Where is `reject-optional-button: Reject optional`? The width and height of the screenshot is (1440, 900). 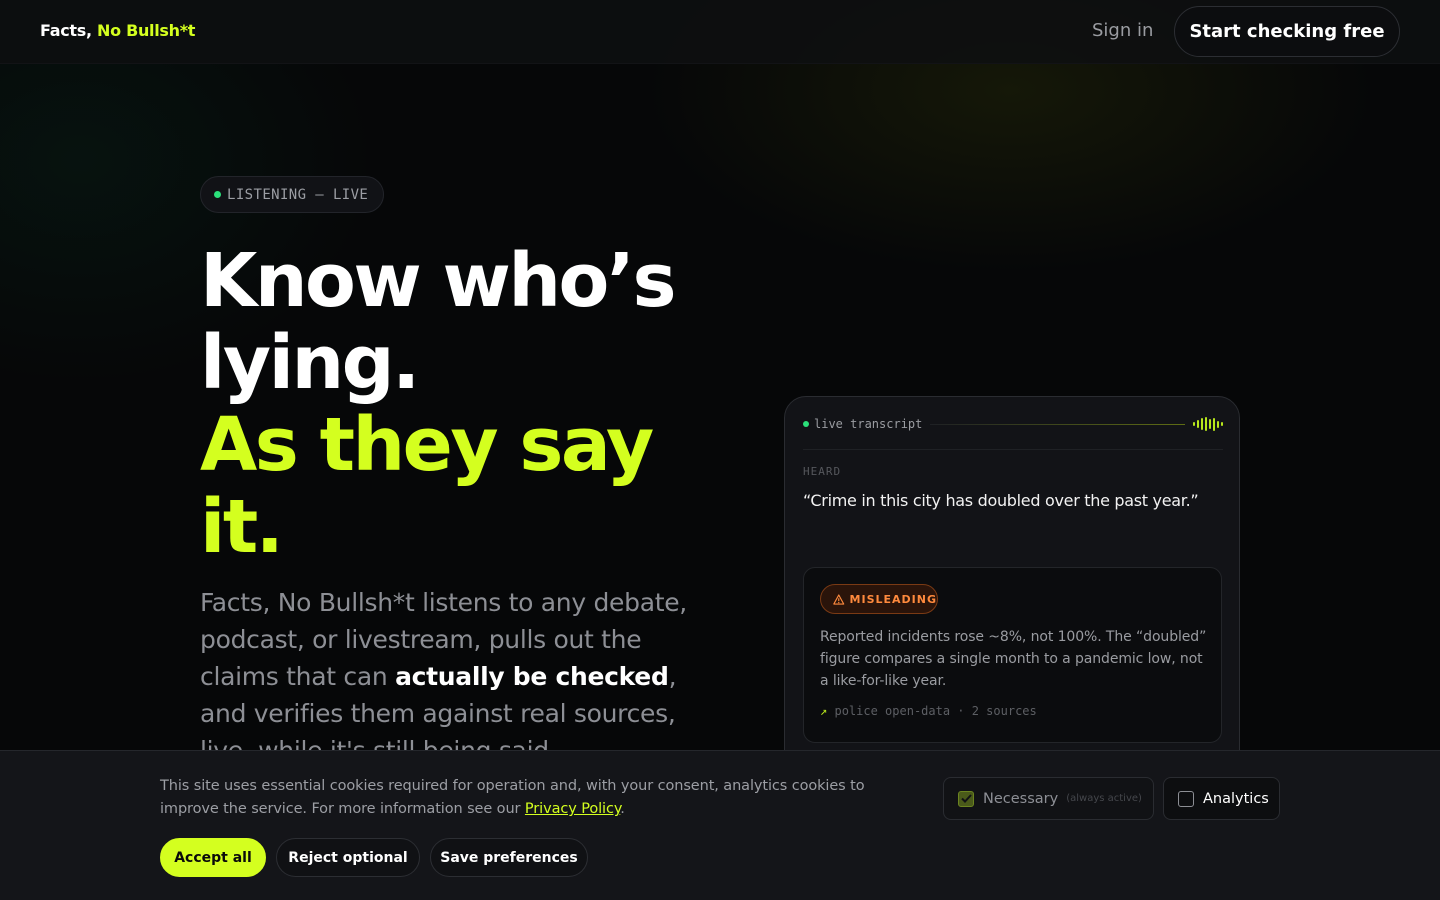 reject-optional-button: Reject optional is located at coordinates (348, 857).